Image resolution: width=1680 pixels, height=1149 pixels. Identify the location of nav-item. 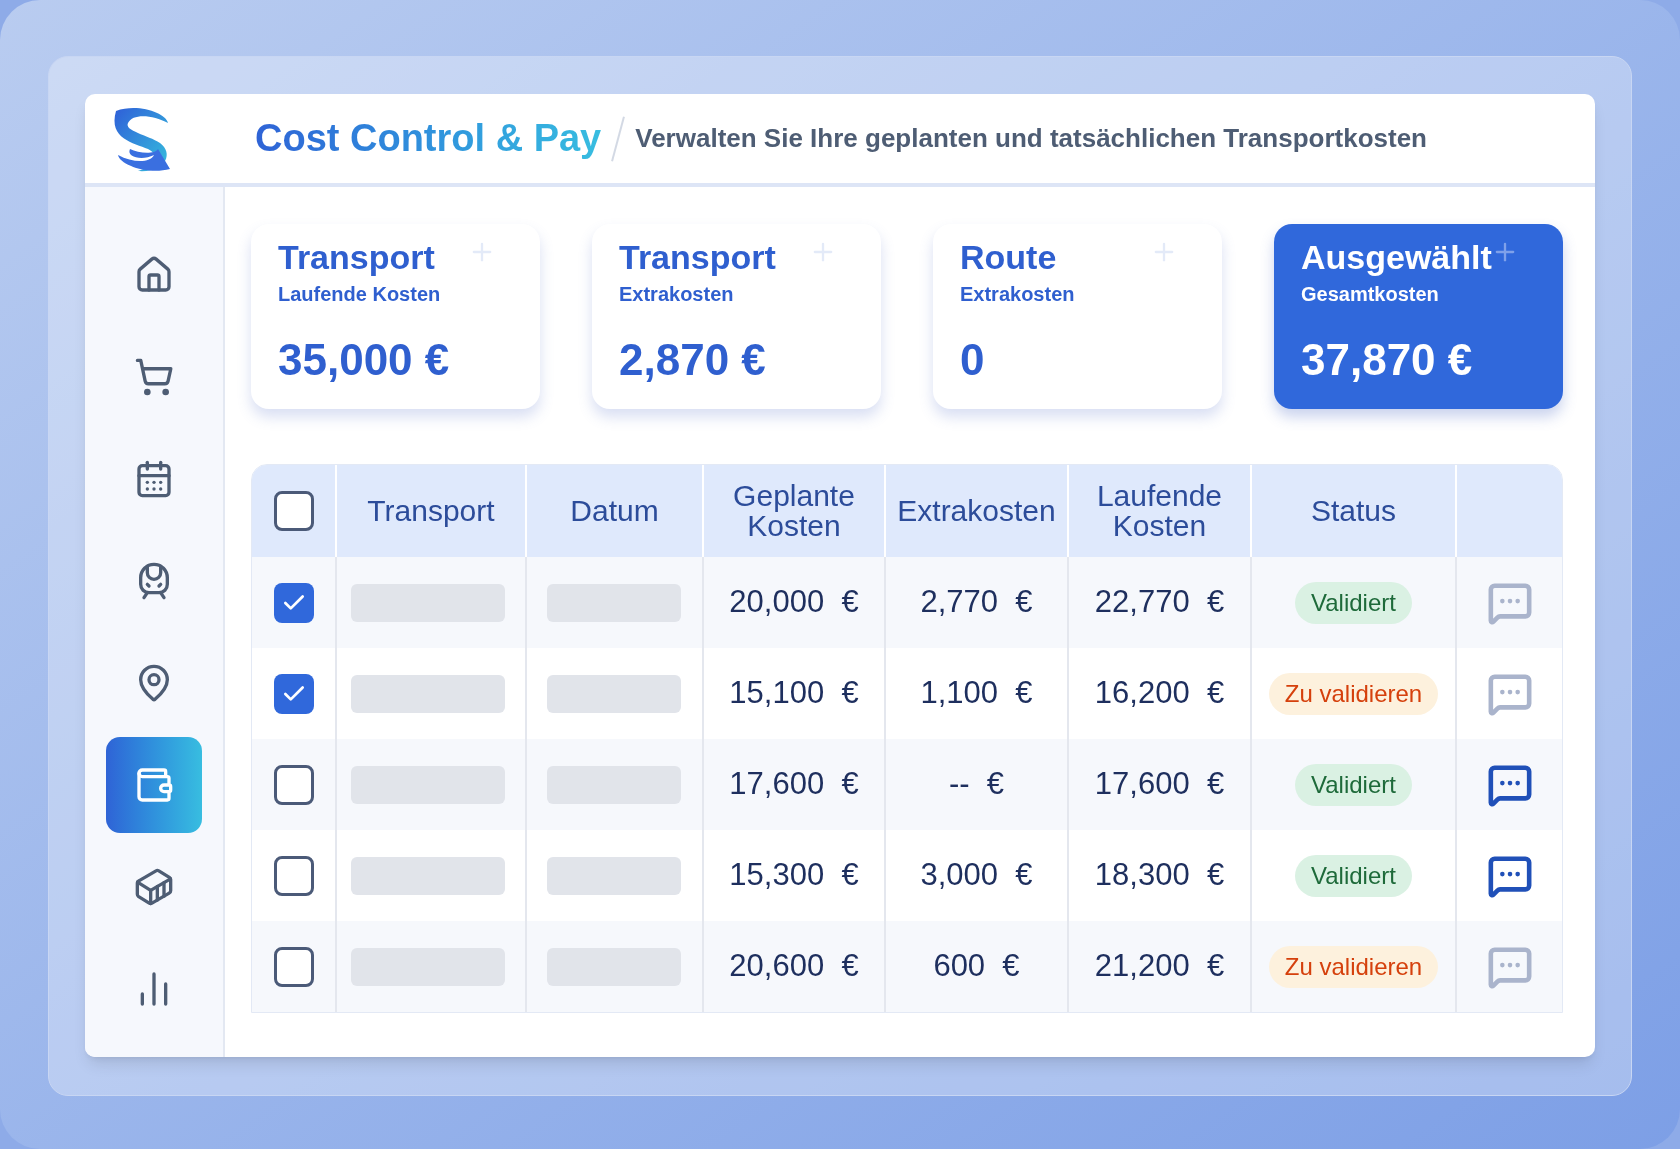
(154, 785).